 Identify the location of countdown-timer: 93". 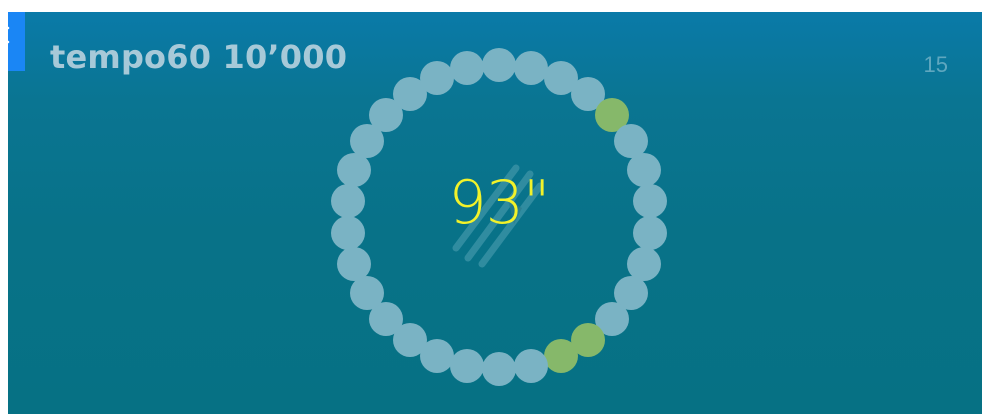
(499, 203).